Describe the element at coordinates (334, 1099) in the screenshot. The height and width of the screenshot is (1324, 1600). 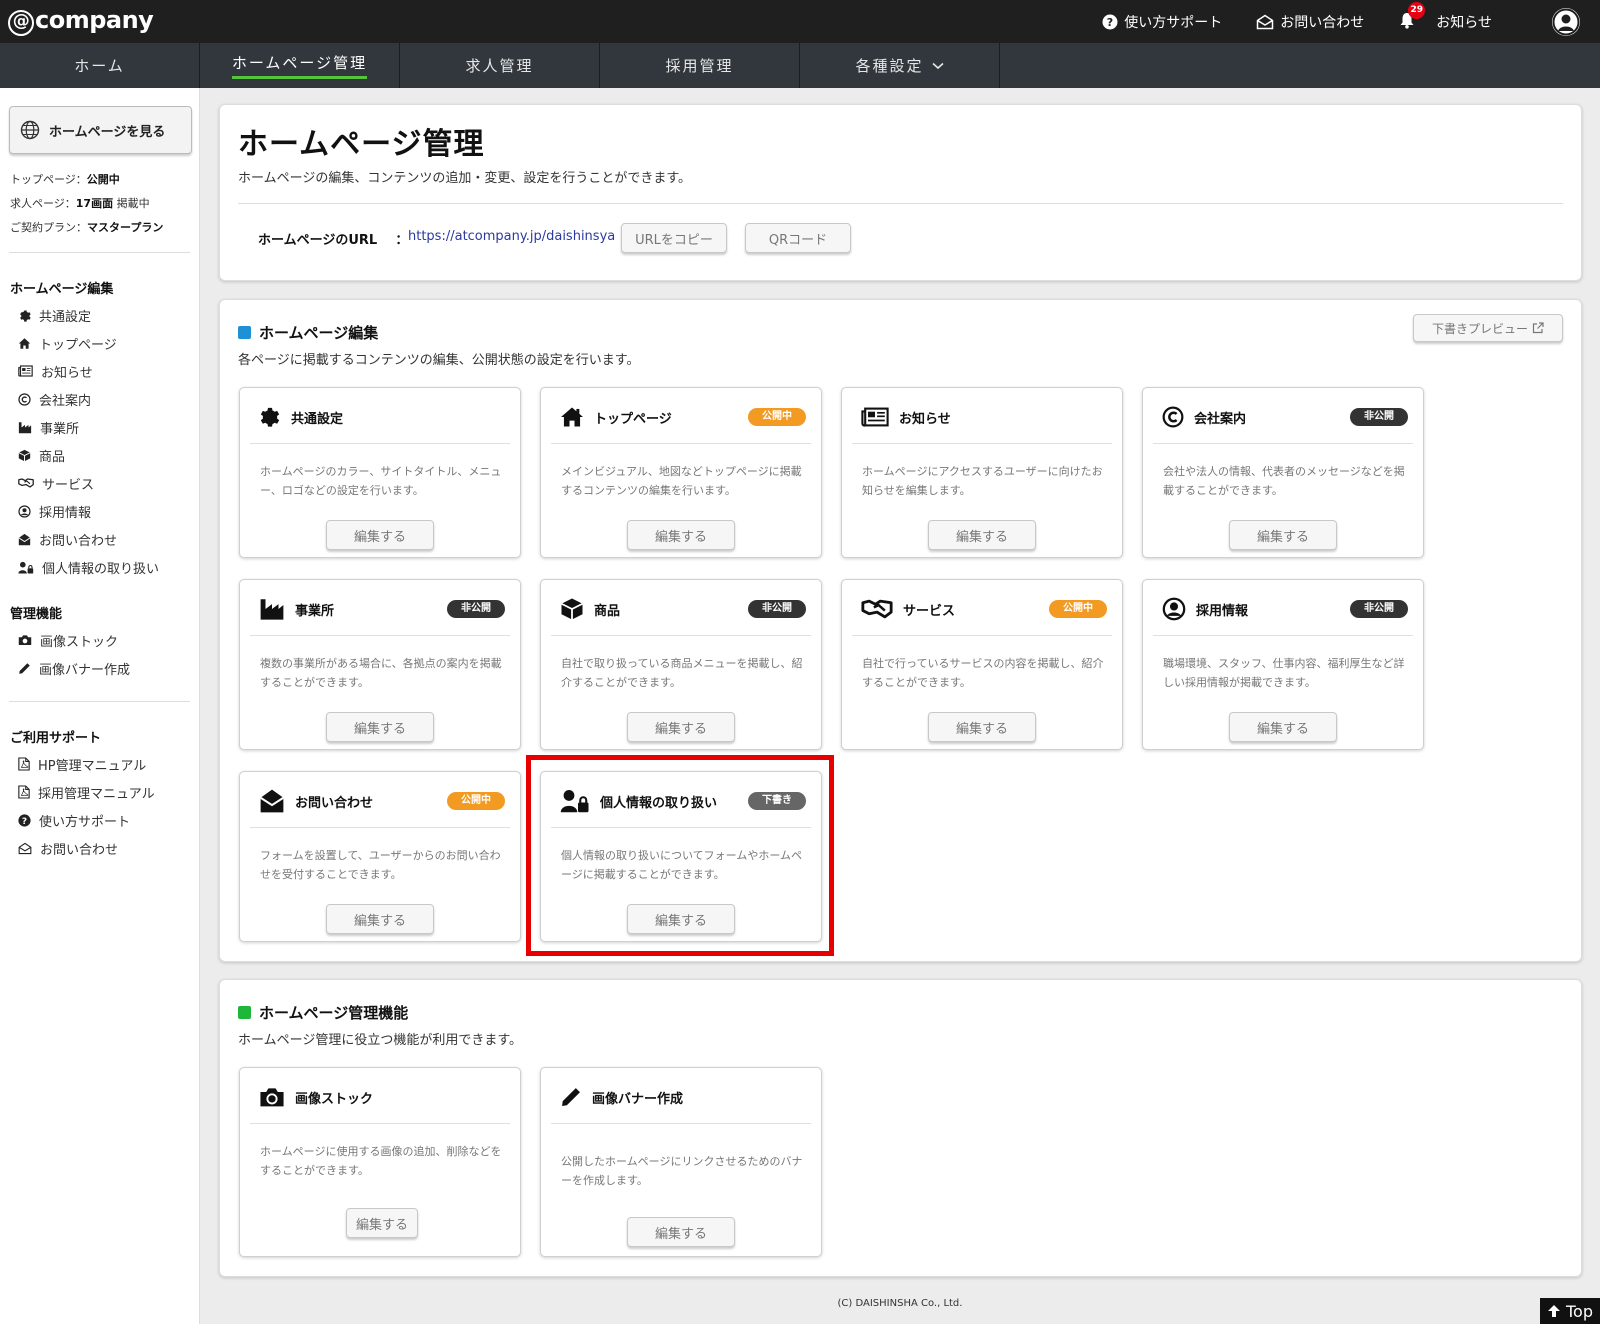
I see `card-title: 画像ストック` at that location.